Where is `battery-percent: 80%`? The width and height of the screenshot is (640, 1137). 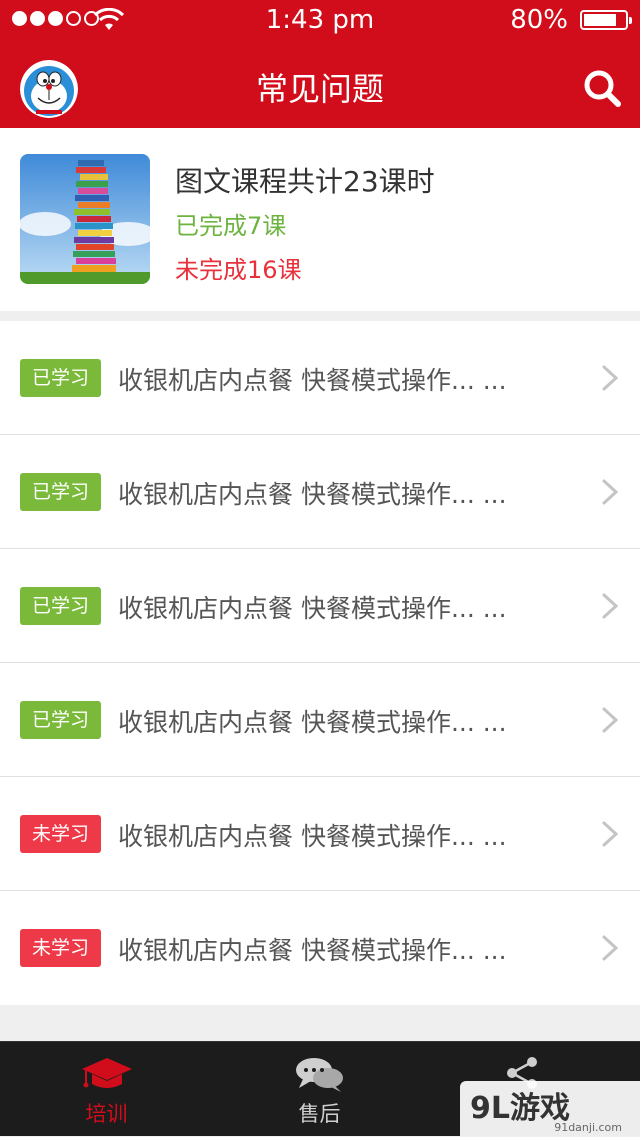
battery-percent: 80% is located at coordinates (539, 20).